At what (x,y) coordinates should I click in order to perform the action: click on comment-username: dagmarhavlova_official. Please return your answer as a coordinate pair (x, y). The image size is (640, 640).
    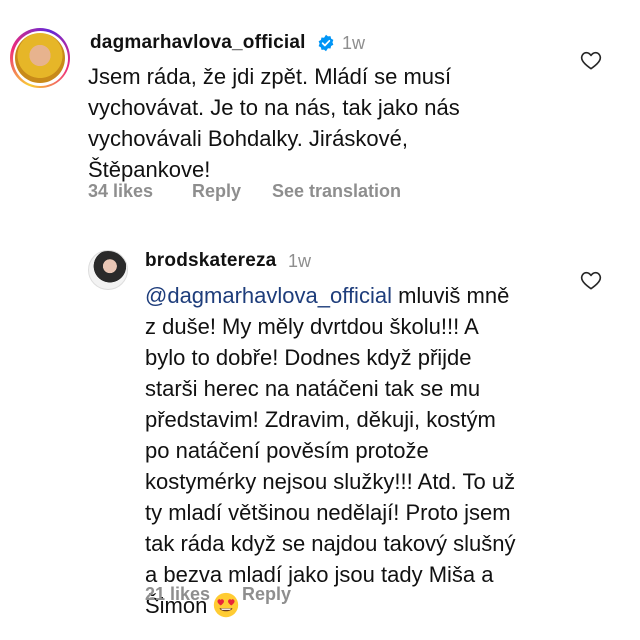
    Looking at the image, I should click on (198, 43).